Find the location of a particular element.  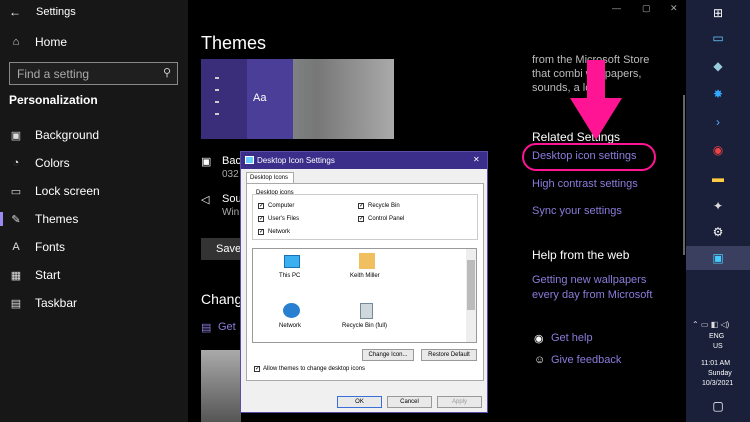

monitor-icon: ▭ is located at coordinates (16, 191).